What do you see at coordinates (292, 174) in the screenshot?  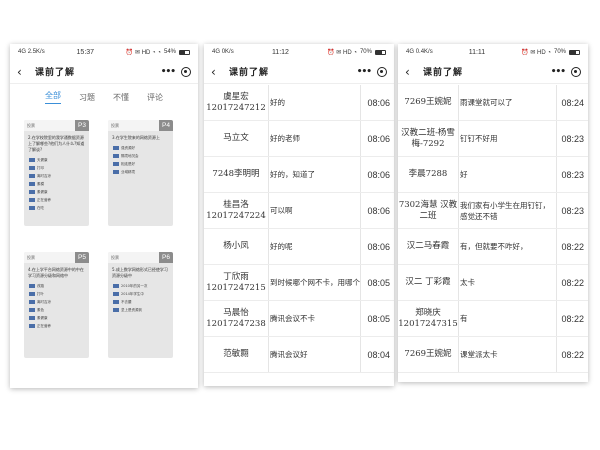 I see `comment-text: 好的，知道了` at bounding box center [292, 174].